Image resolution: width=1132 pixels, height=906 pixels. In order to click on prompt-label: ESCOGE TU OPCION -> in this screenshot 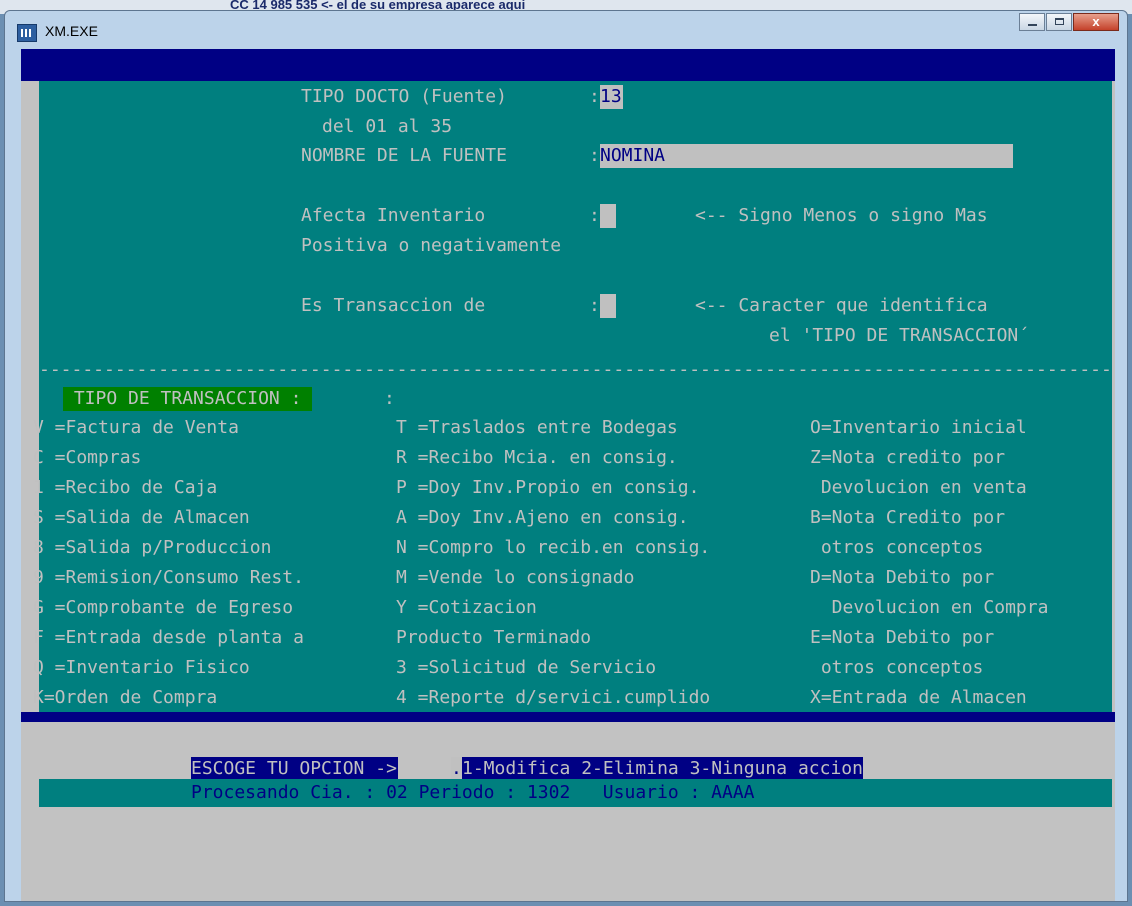, I will do `click(294, 769)`.